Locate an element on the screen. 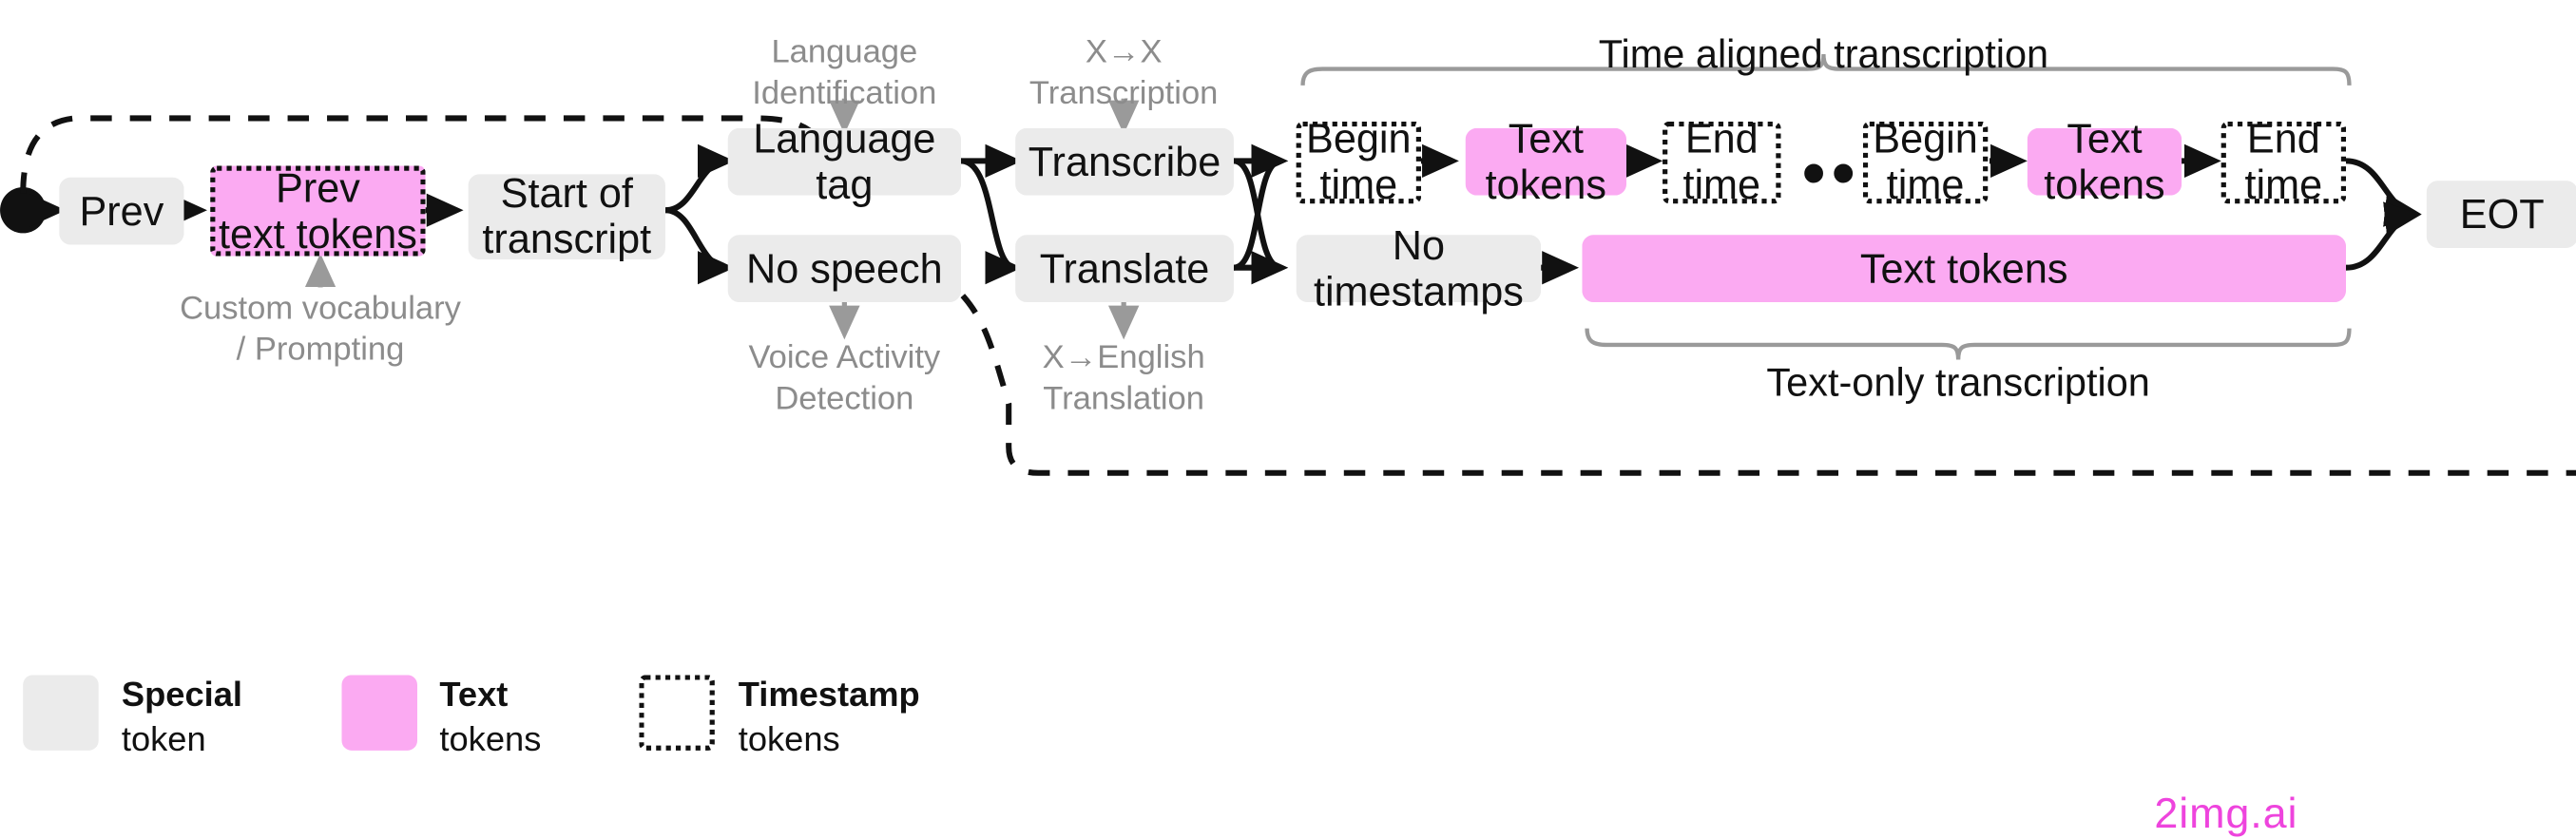 This screenshot has height=839, width=2576. caption-voice-activity-detection: Voice Activity Detection is located at coordinates (844, 378).